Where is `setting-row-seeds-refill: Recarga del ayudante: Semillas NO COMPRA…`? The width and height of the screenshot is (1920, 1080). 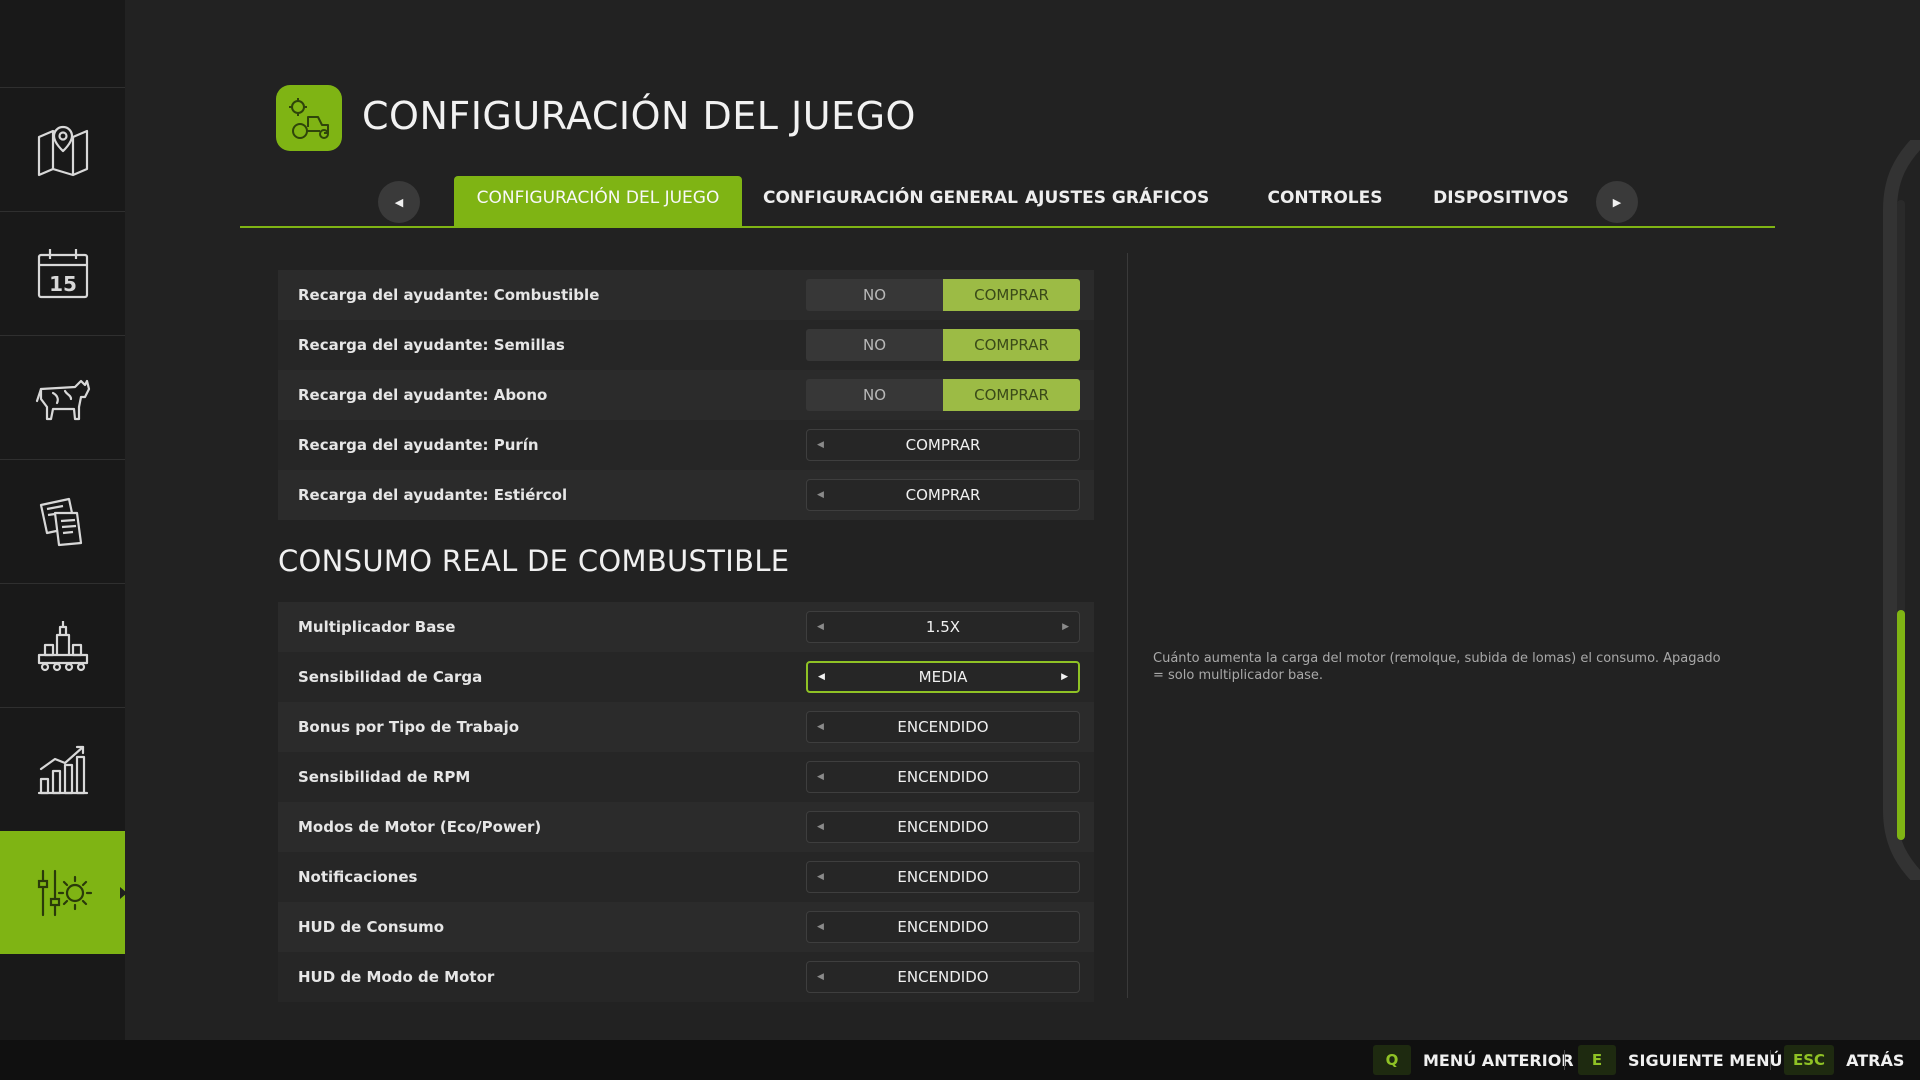
setting-row-seeds-refill: Recarga del ayudante: Semillas NO COMPRA… is located at coordinates (686, 345).